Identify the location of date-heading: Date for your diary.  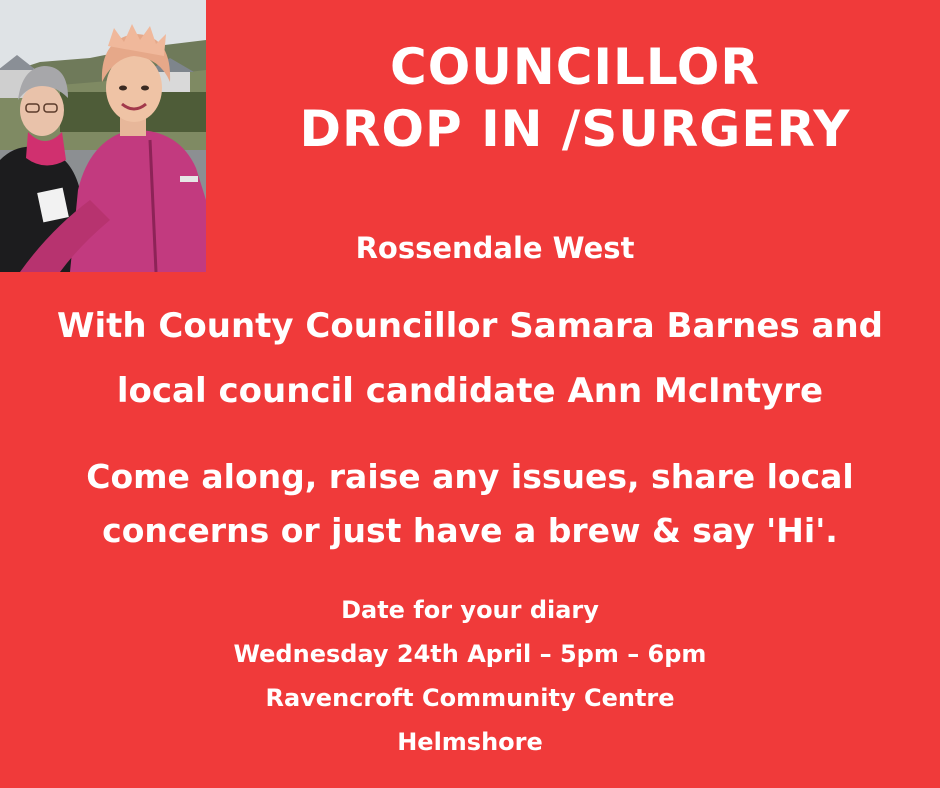
(470, 610).